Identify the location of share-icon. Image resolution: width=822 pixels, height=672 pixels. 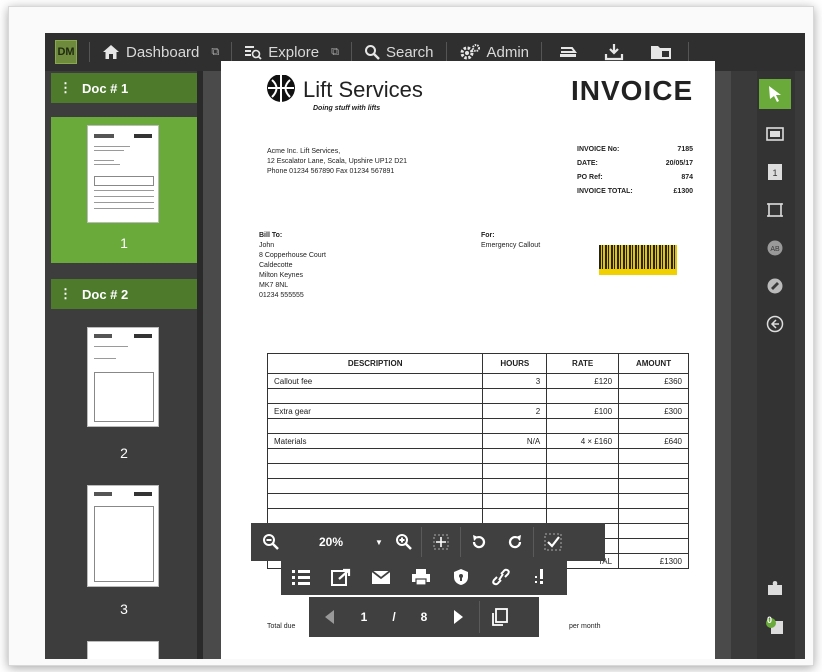
(341, 577).